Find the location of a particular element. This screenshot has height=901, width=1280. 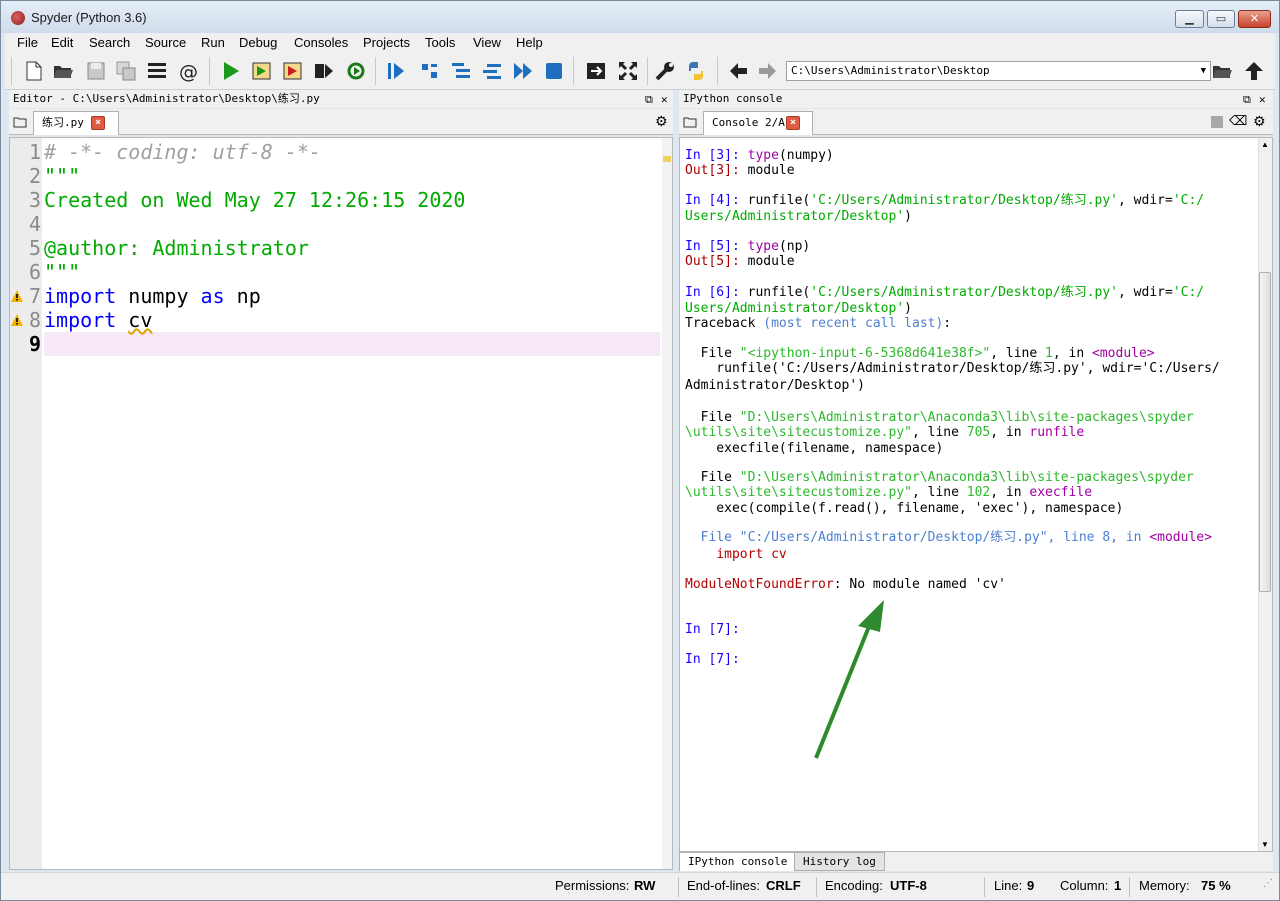

tab-history-log: History log is located at coordinates (839, 861).